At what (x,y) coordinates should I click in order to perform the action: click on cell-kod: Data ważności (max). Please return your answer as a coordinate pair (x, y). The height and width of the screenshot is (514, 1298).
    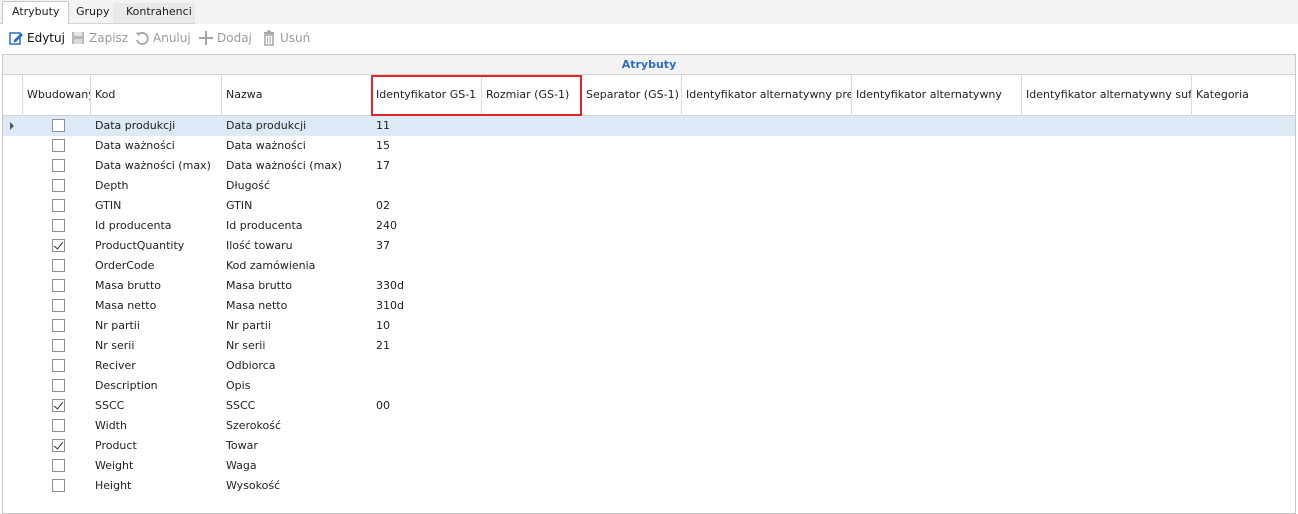
    Looking at the image, I should click on (156, 166).